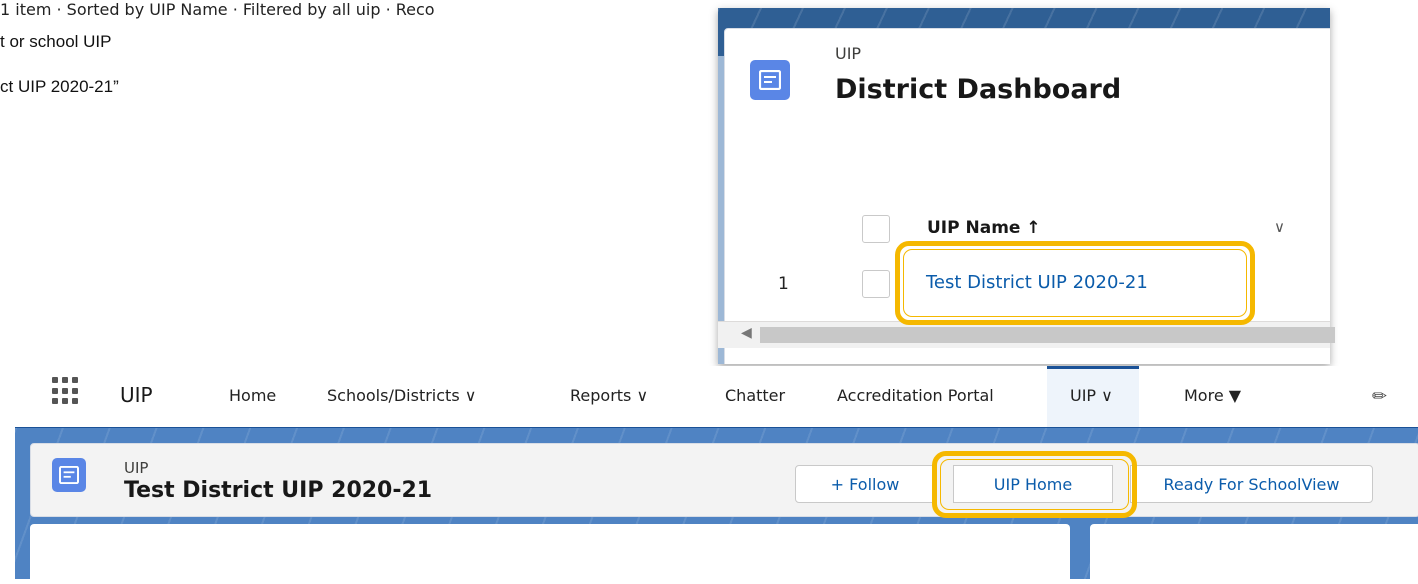 The width and height of the screenshot is (1418, 584). Describe the element at coordinates (848, 53) in the screenshot. I see `list-object-type: UIP` at that location.